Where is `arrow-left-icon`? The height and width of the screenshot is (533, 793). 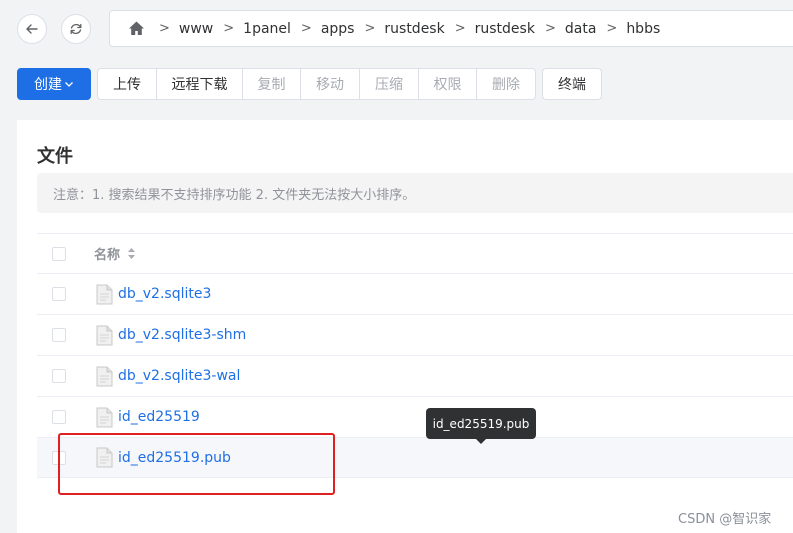 arrow-left-icon is located at coordinates (32, 29).